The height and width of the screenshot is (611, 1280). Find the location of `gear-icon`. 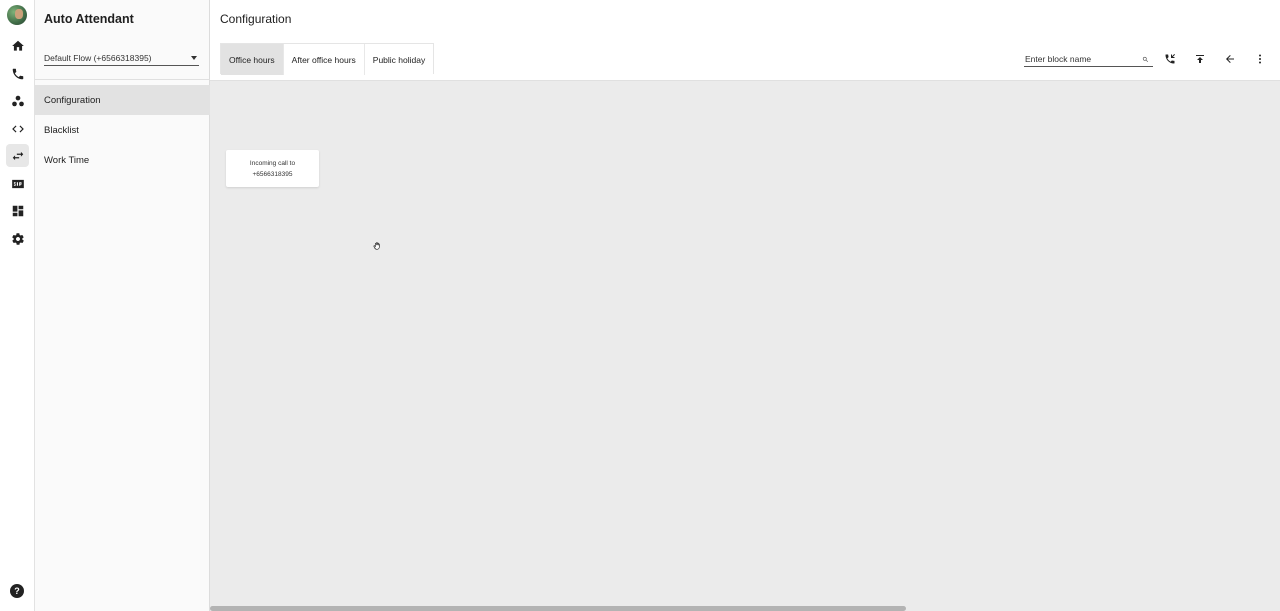

gear-icon is located at coordinates (17, 238).